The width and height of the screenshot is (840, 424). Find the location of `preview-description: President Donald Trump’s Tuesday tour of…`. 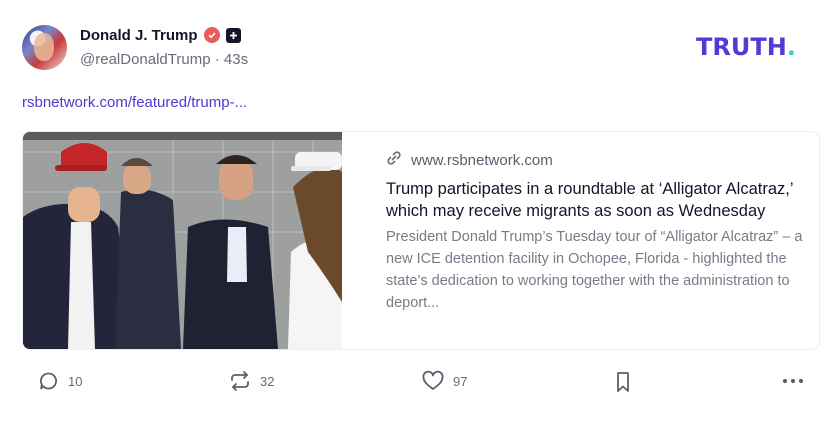

preview-description: President Donald Trump’s Tuesday tour of… is located at coordinates (594, 270).